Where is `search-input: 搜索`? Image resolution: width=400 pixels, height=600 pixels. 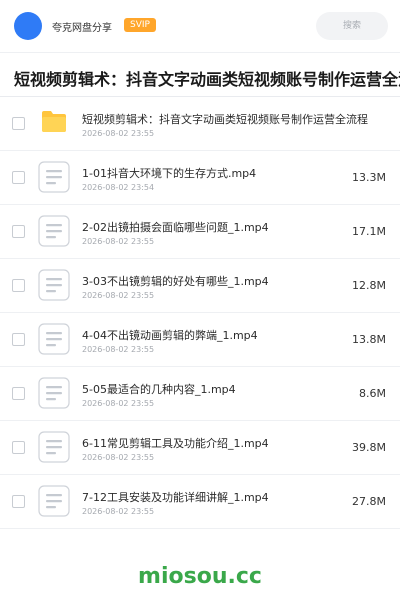 search-input: 搜索 is located at coordinates (352, 26).